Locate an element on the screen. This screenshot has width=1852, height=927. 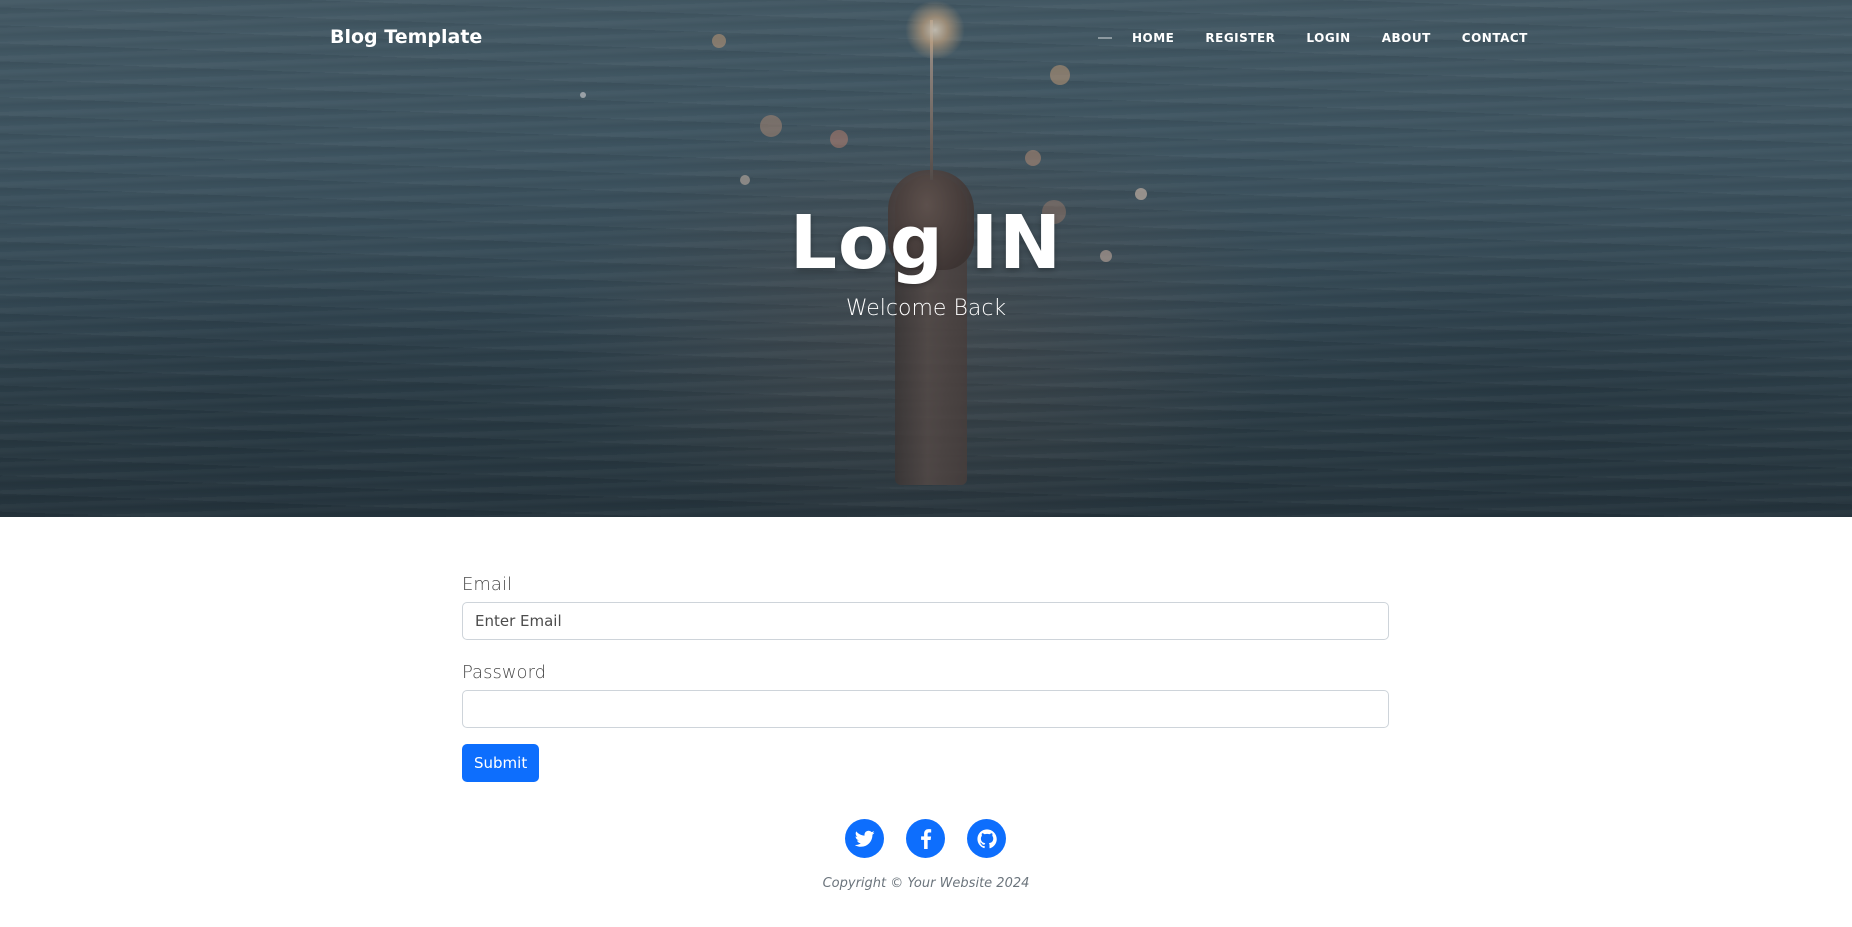
nav-link-contact: CONTACT is located at coordinates (1495, 38).